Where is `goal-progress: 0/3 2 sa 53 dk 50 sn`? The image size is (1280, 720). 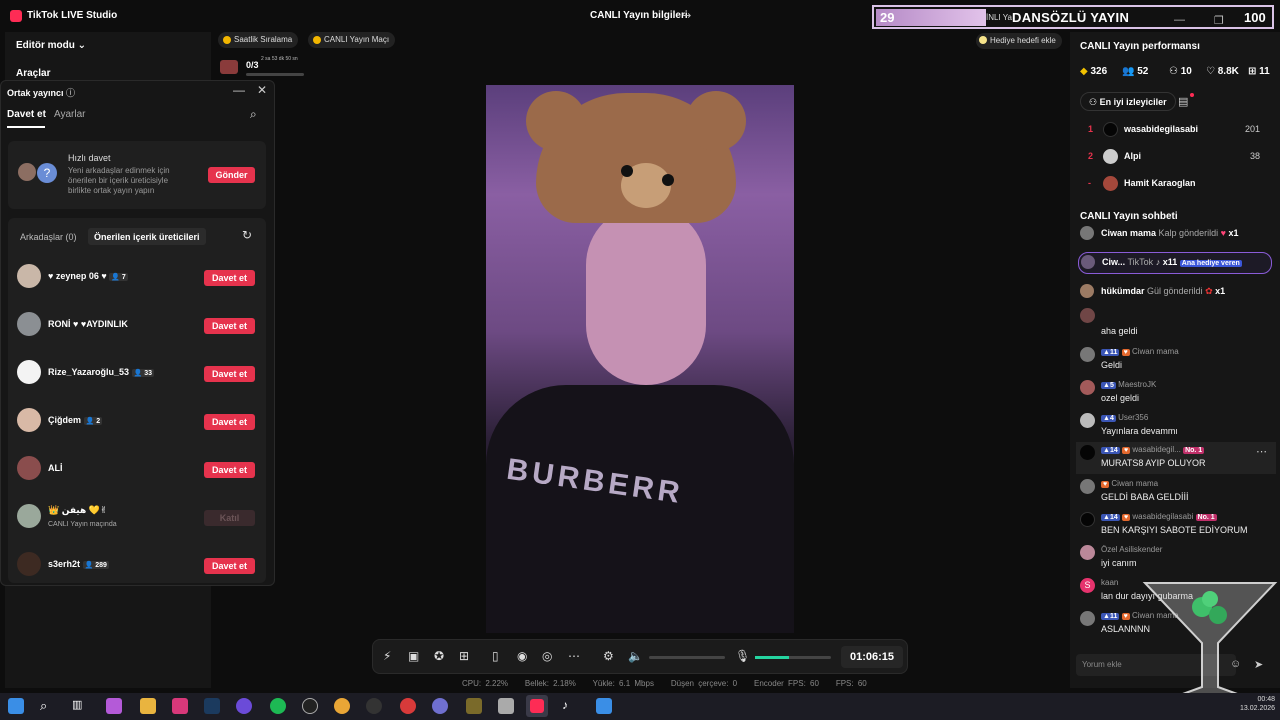
goal-progress: 0/3 2 sa 53 dk 50 sn is located at coordinates (263, 67).